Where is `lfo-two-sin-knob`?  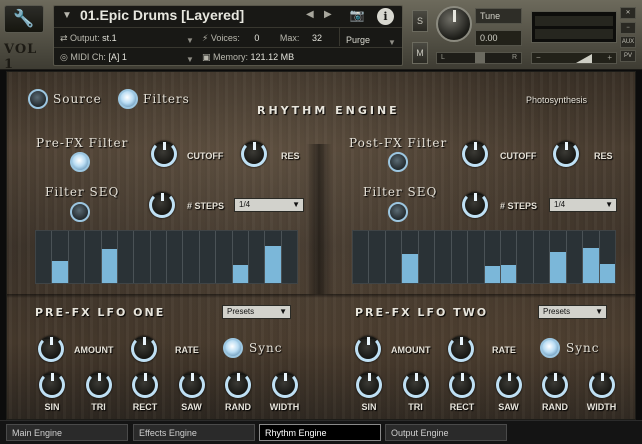 lfo-two-sin-knob is located at coordinates (369, 385).